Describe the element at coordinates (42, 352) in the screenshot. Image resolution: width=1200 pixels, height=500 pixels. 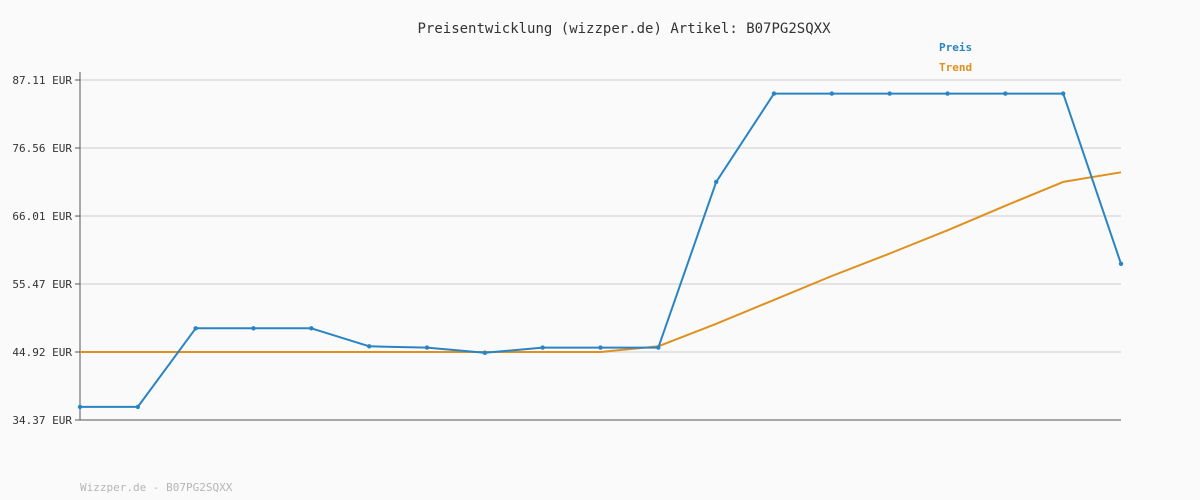
I see `y-tick-label: 44.92 EUR` at that location.